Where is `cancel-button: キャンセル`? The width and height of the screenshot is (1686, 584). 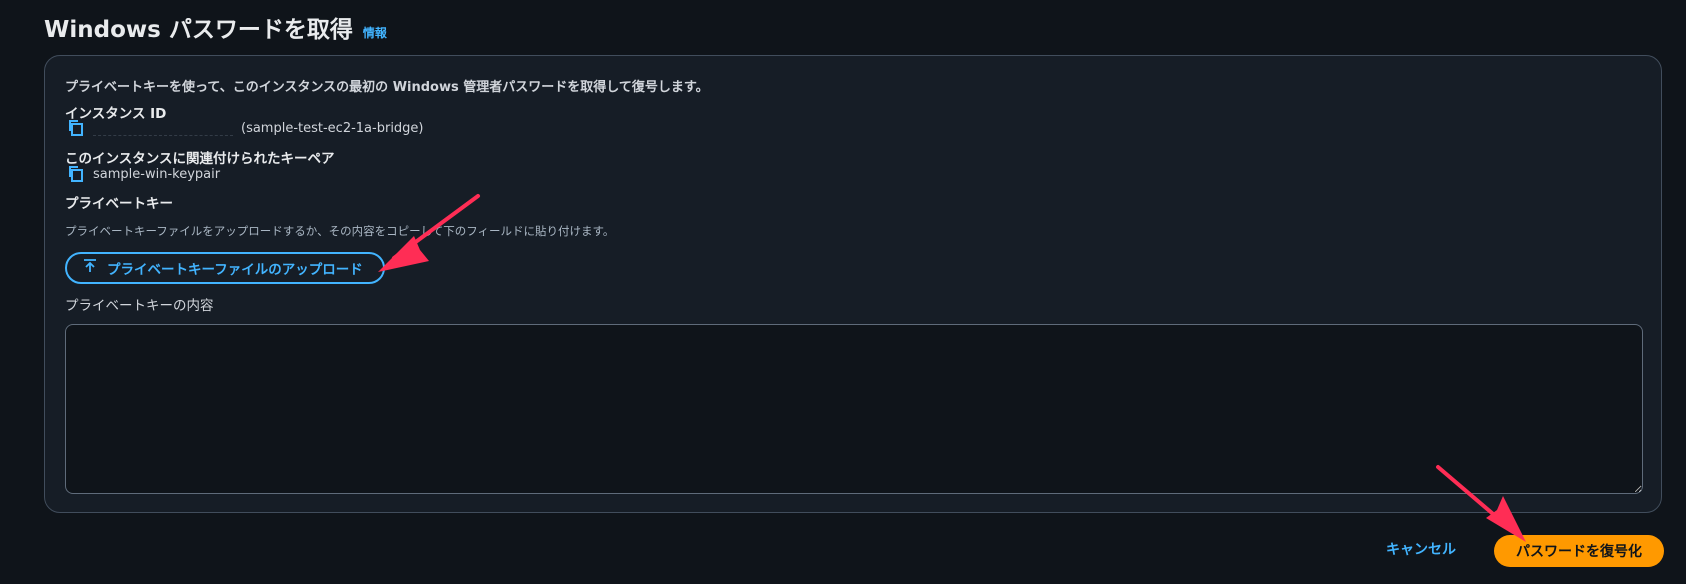 cancel-button: キャンセル is located at coordinates (1421, 549).